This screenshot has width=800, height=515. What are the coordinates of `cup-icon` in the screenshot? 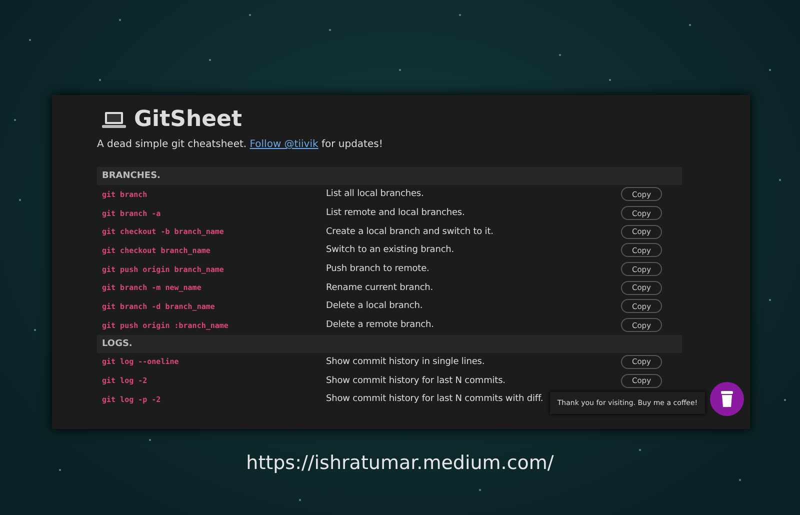 It's located at (727, 399).